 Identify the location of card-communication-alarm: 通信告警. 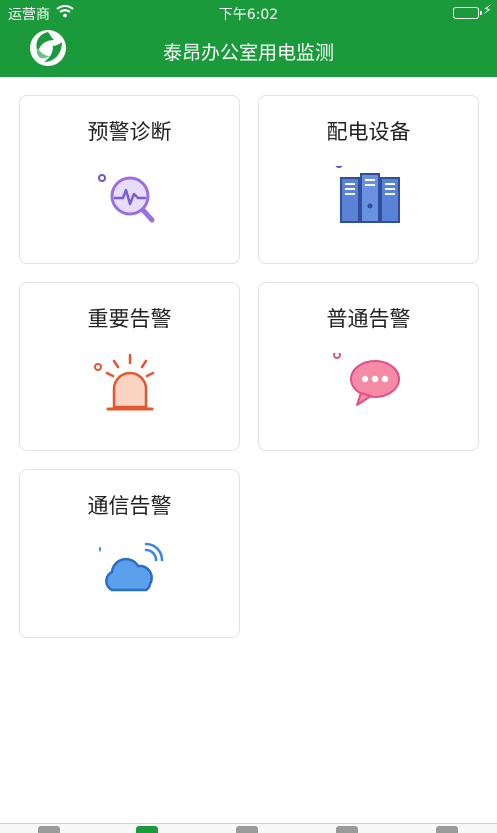
(129, 553).